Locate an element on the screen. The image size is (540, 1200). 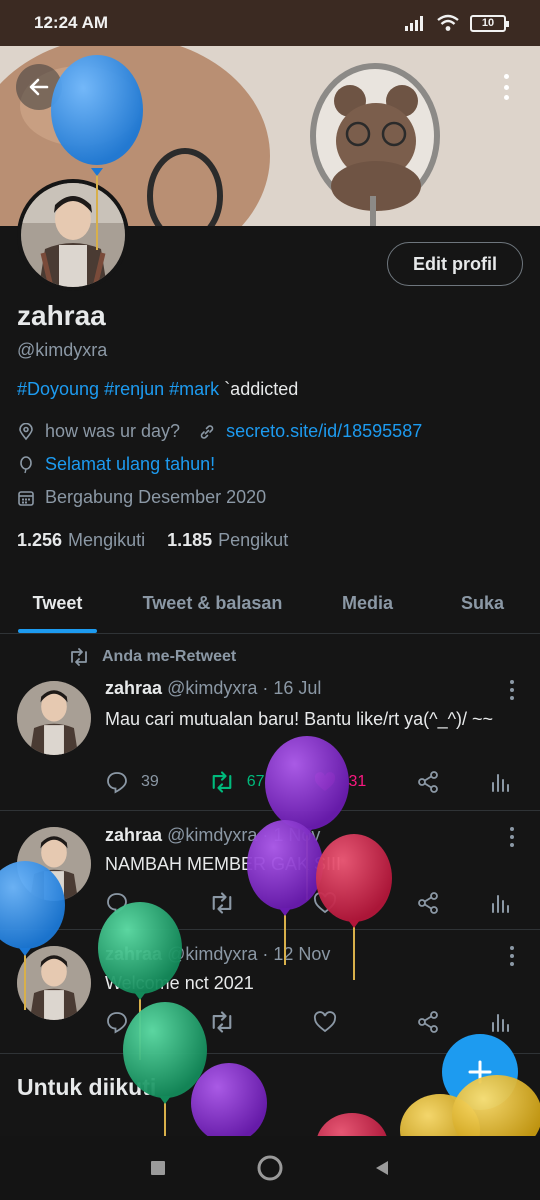
hashtag-renjun: #renjun is located at coordinates (134, 389).